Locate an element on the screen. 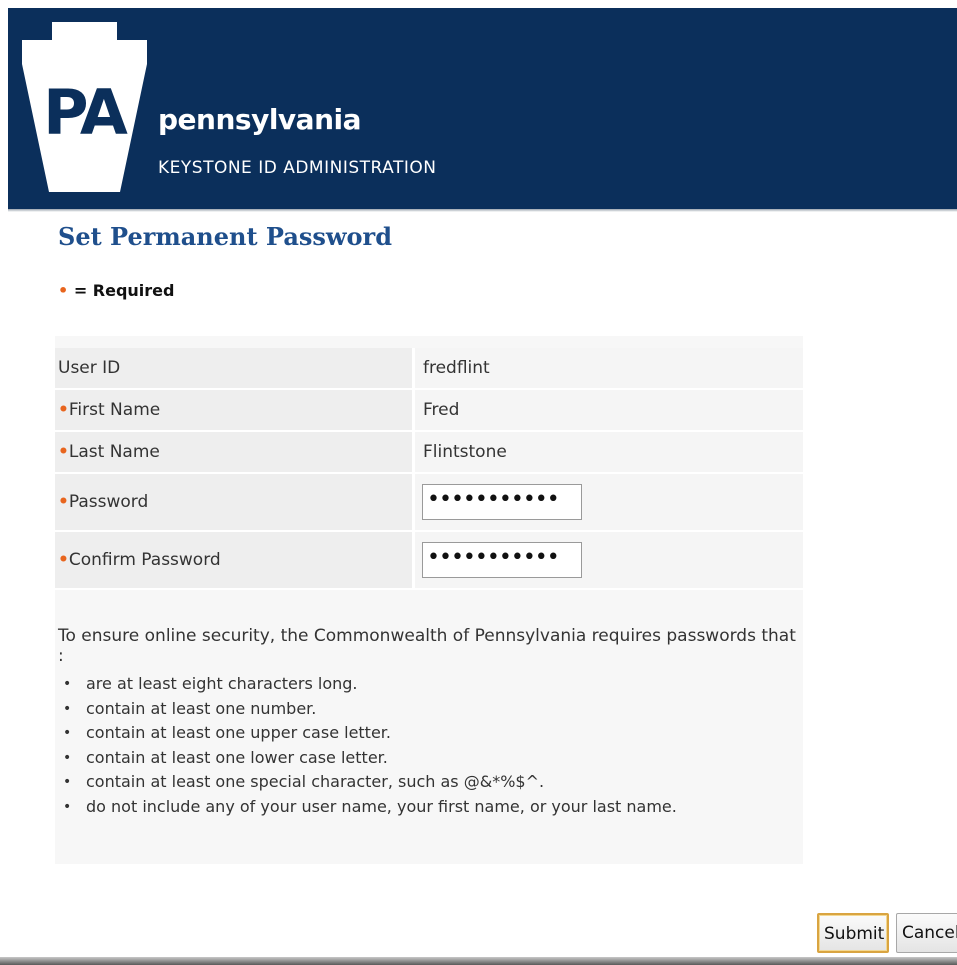 This screenshot has height=965, width=957. keystone-logo-icon: PA is located at coordinates (84, 107).